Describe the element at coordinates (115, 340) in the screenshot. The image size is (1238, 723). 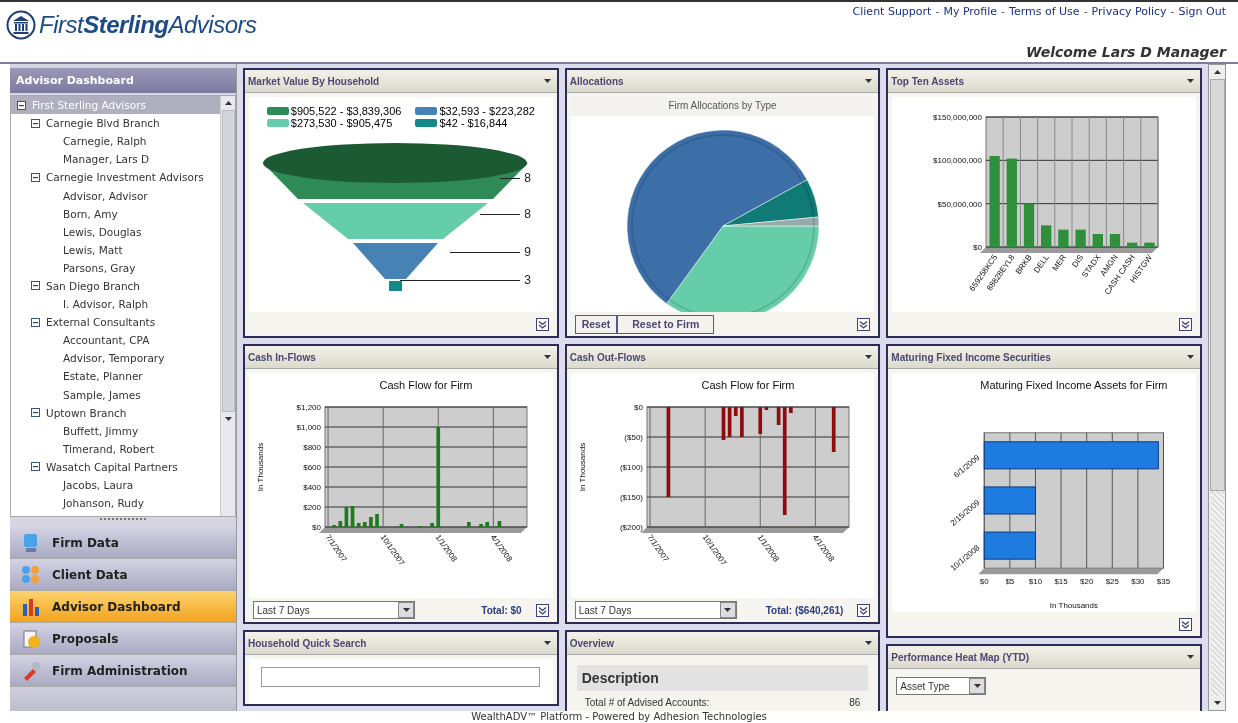
I see `tree-item: Accountant, CPA` at that location.